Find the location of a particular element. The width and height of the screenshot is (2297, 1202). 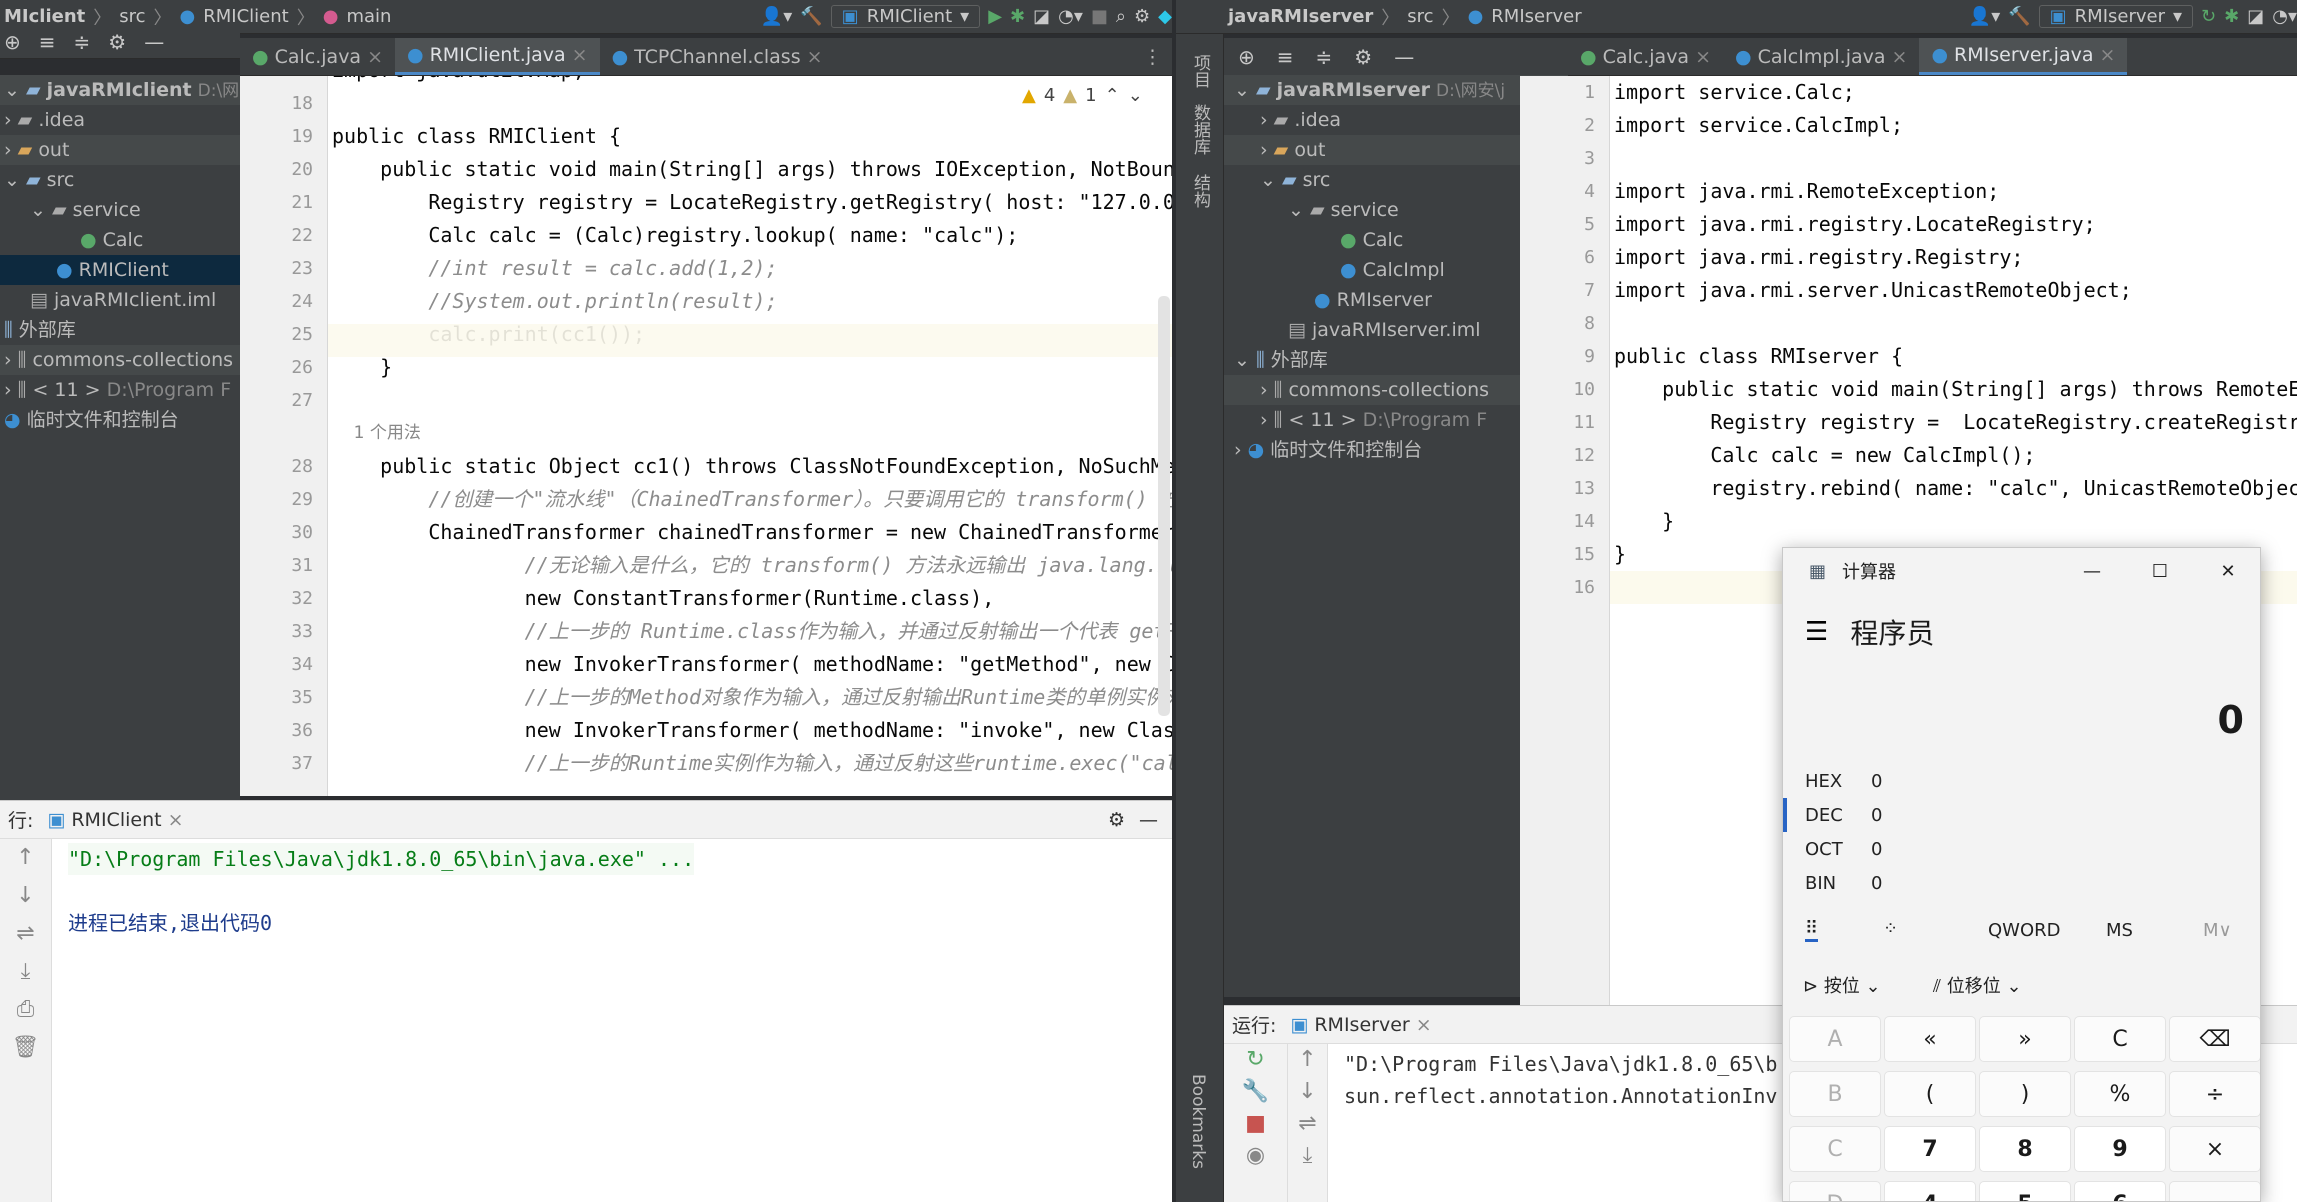

bookmarks-tool-tab: Bookmarks is located at coordinates (1198, 1121).